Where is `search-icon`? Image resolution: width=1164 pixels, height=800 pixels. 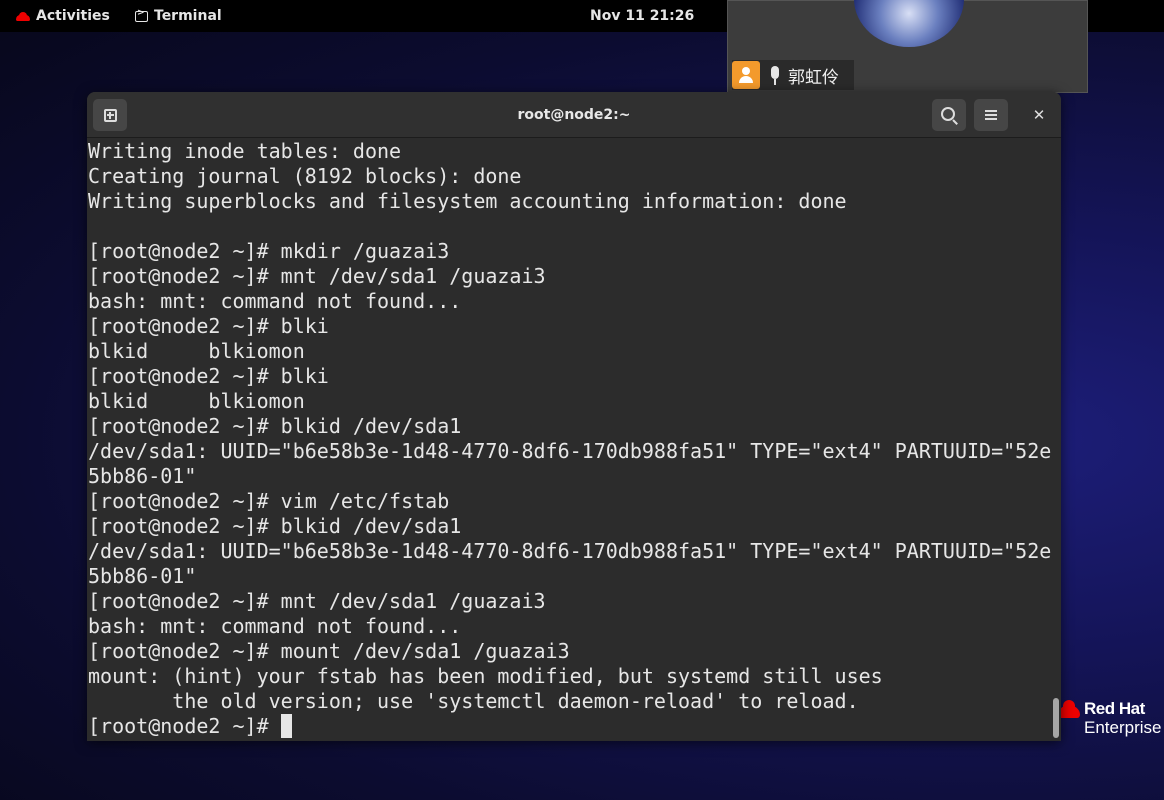 search-icon is located at coordinates (947, 113).